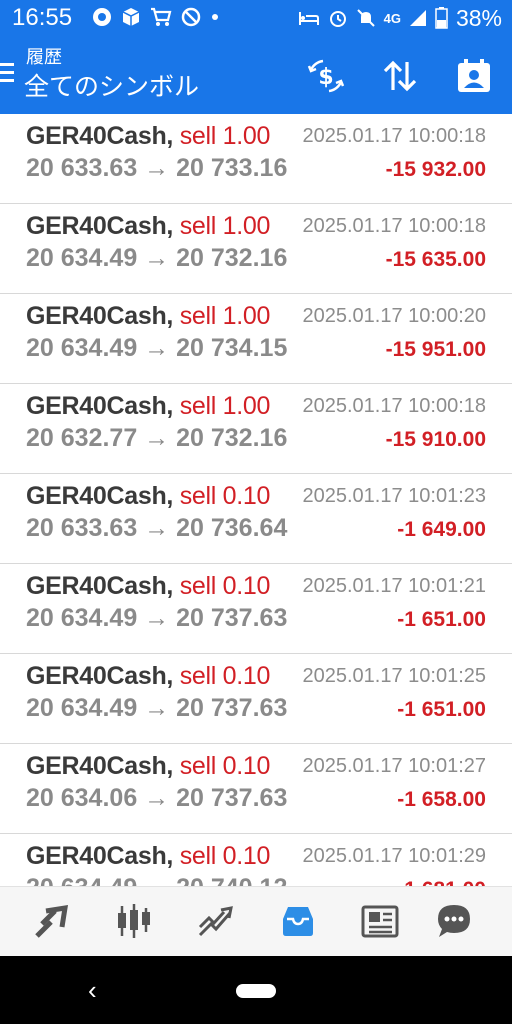 This screenshot has width=512, height=1024. What do you see at coordinates (417, 18) in the screenshot?
I see `signal-icon` at bounding box center [417, 18].